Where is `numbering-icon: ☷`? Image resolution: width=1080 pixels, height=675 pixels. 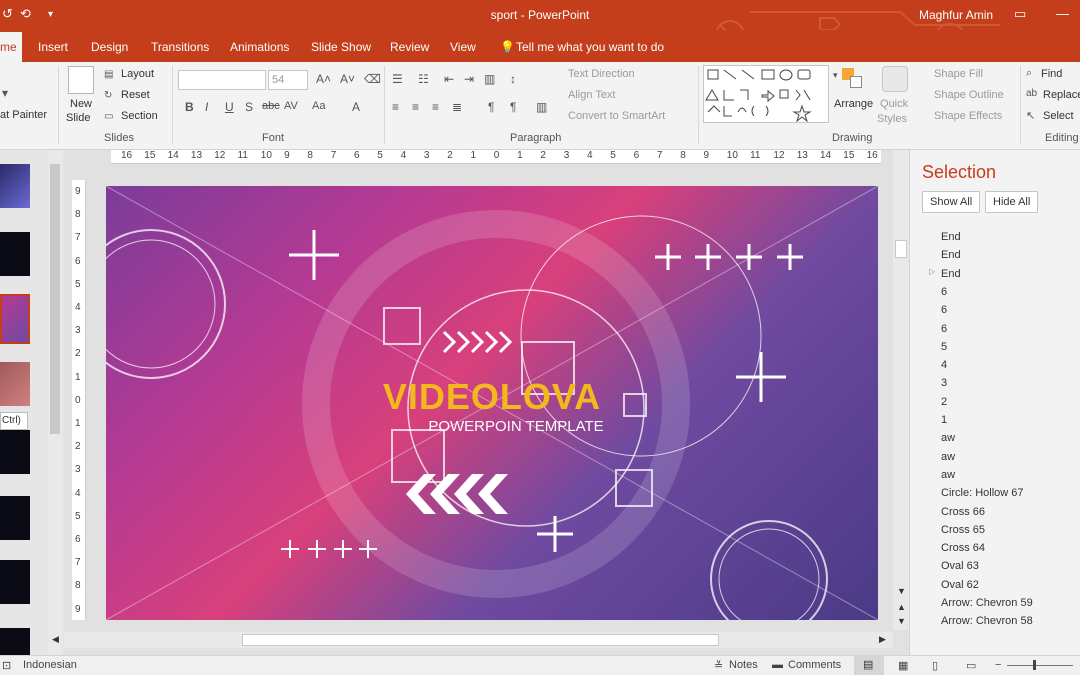
numbering-icon: ☷ is located at coordinates (423, 79).